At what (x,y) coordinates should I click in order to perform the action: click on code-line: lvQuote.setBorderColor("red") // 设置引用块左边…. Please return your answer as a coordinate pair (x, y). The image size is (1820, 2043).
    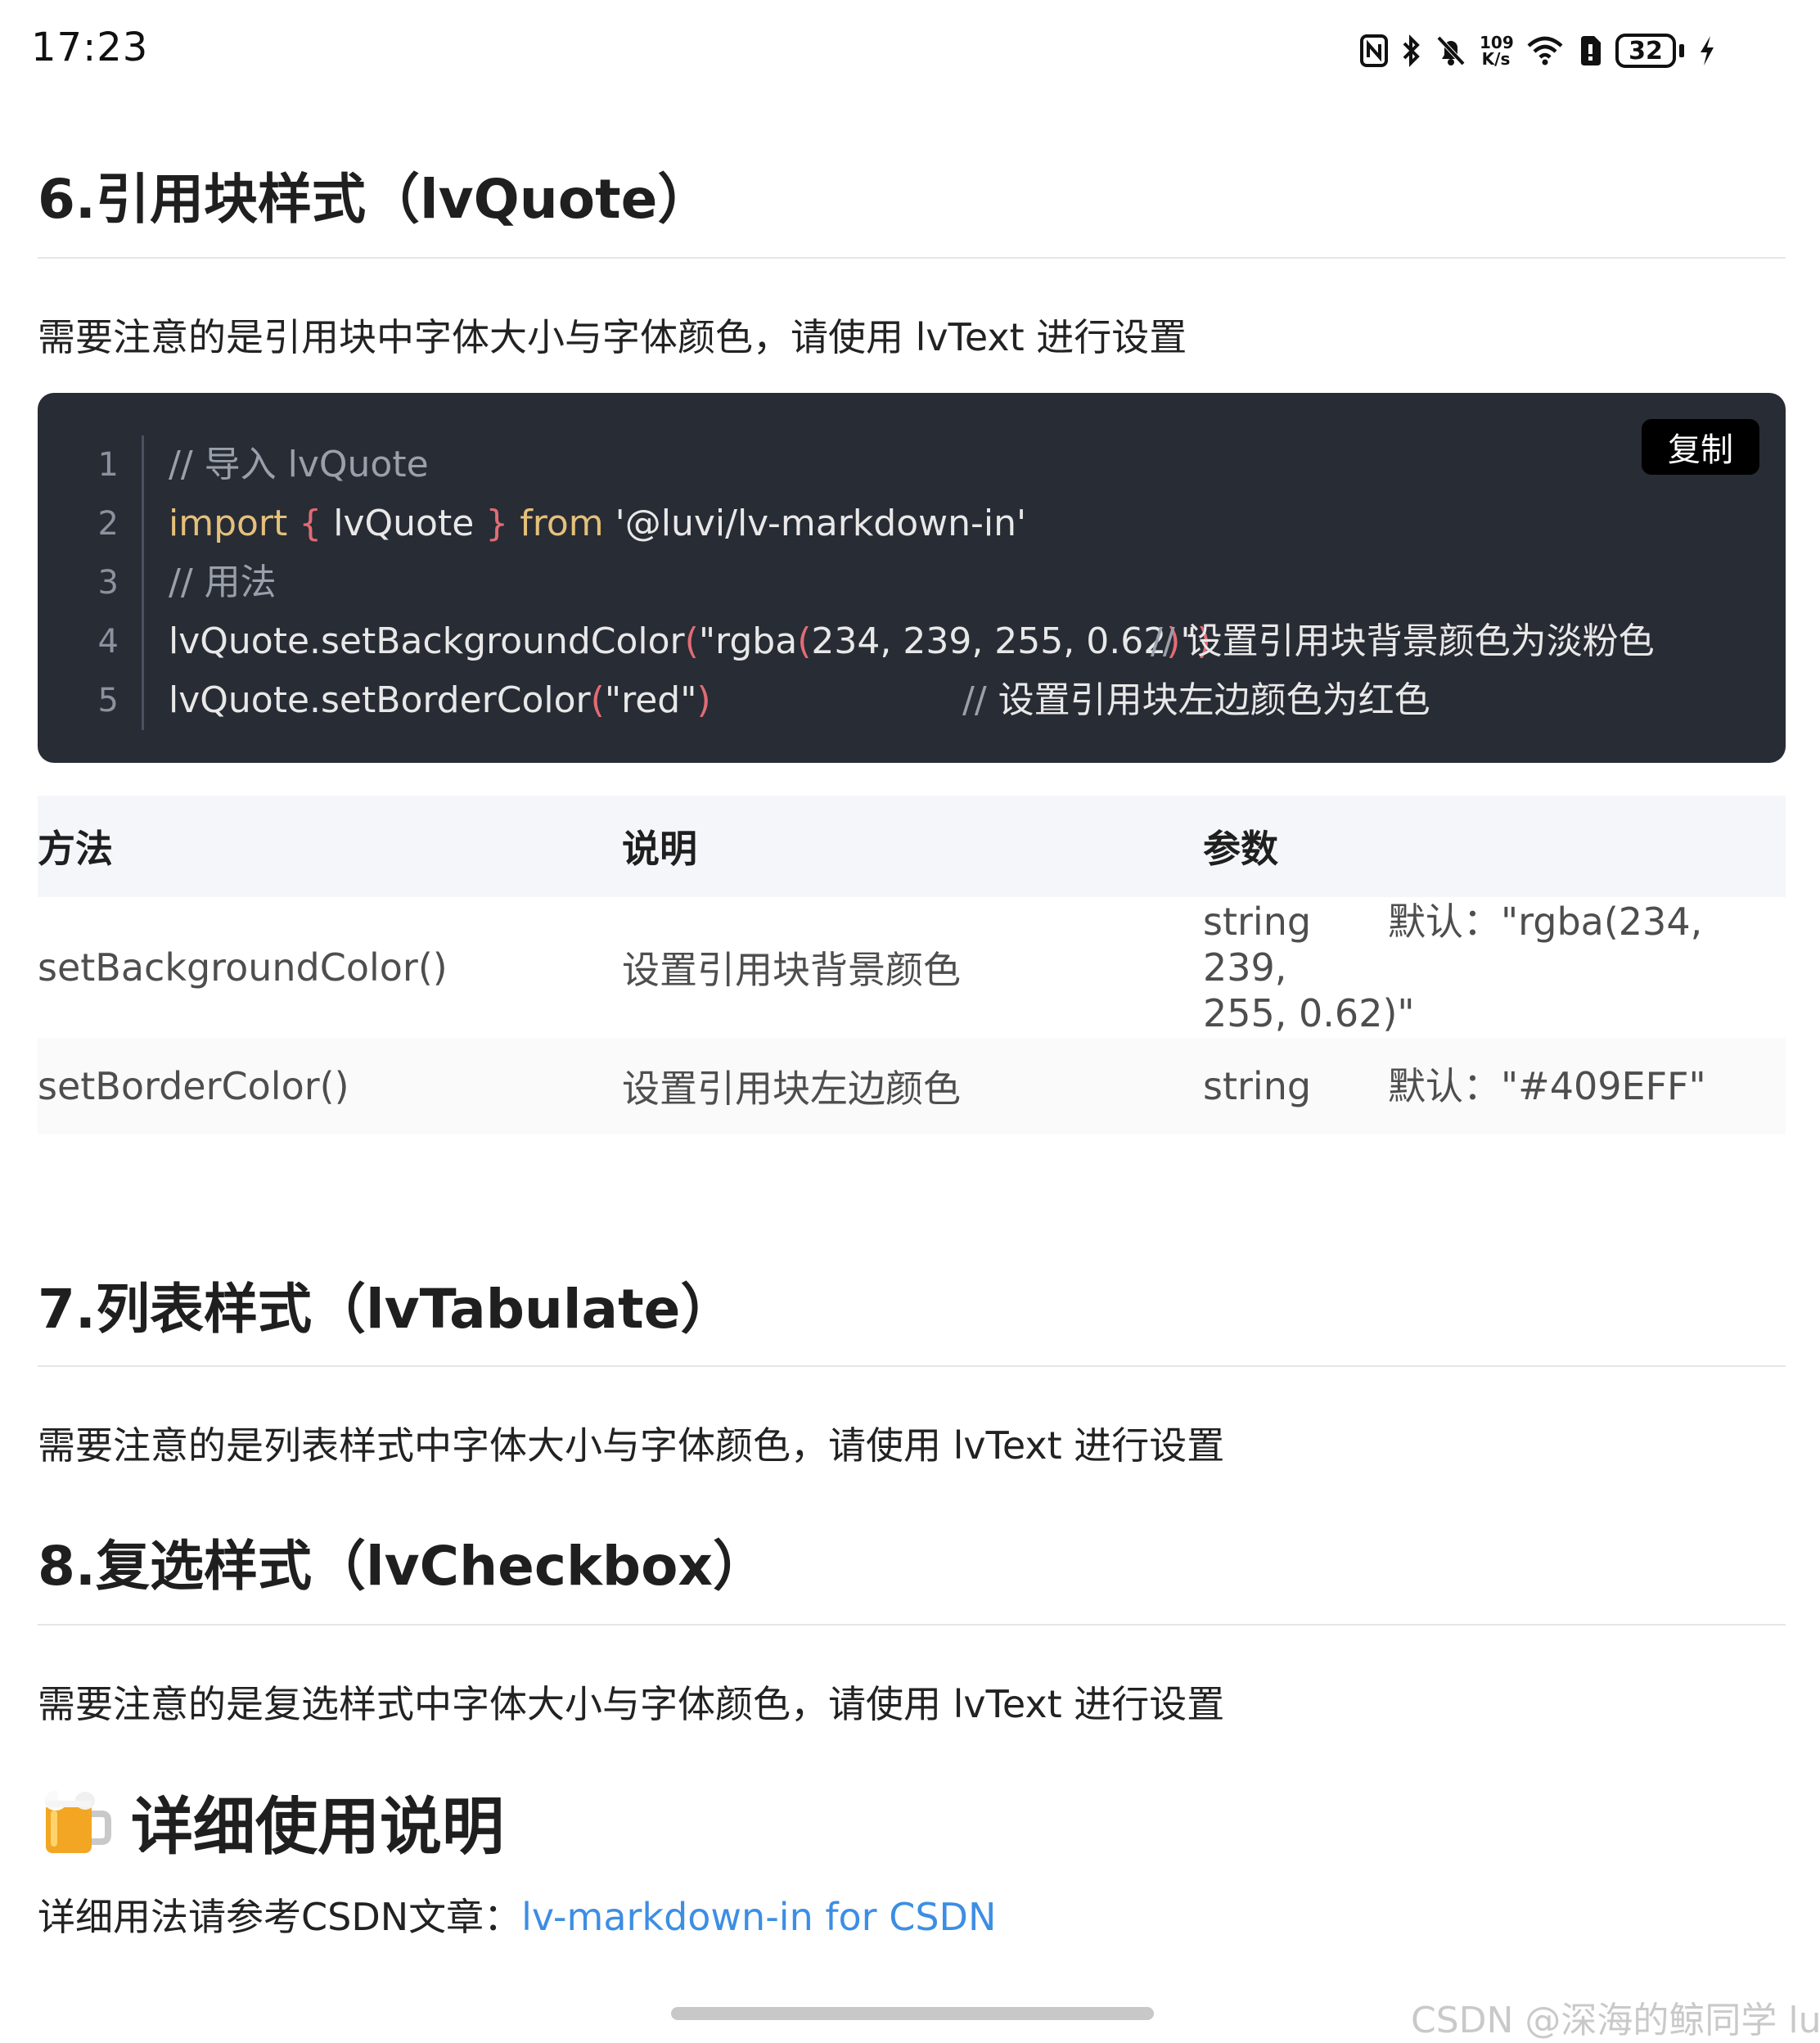
    Looking at the image, I should click on (787, 700).